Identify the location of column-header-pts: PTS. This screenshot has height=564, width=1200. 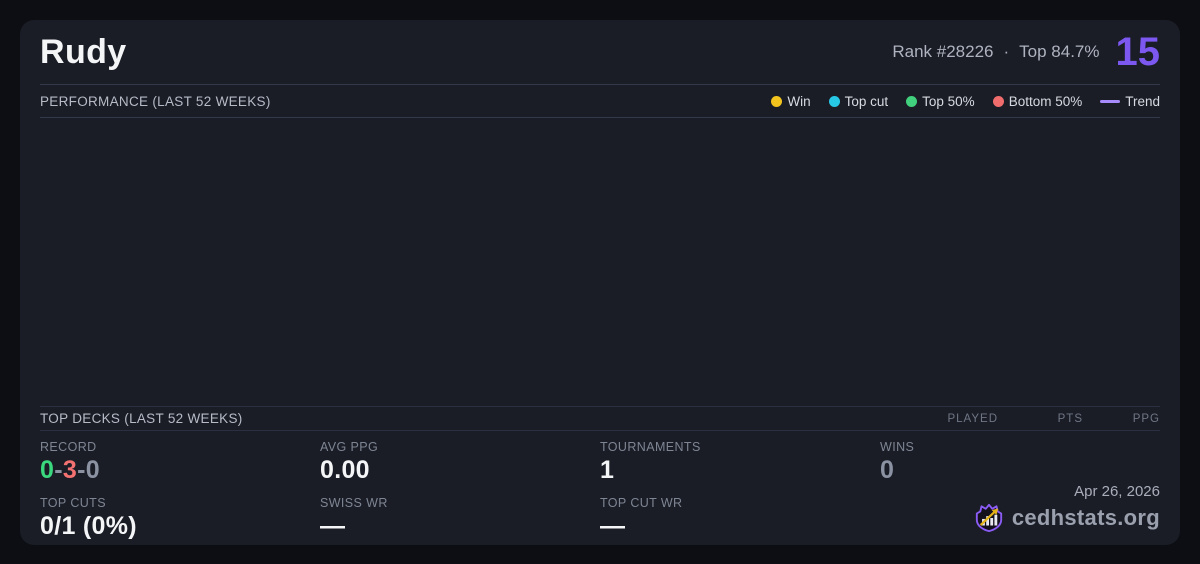
(1070, 418).